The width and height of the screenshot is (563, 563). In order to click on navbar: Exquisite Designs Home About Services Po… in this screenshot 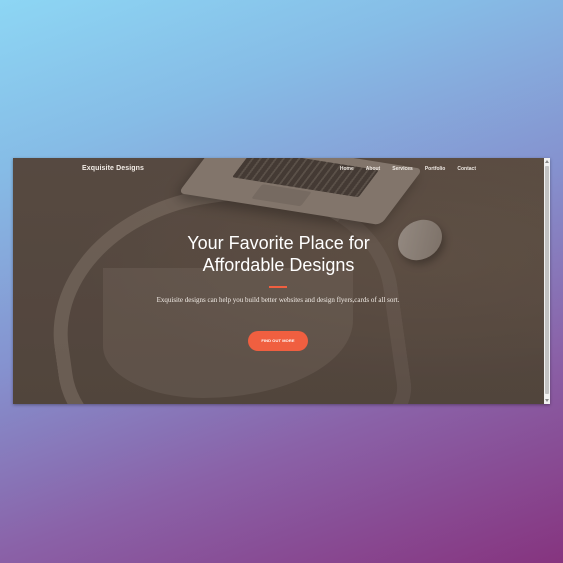, I will do `click(278, 170)`.